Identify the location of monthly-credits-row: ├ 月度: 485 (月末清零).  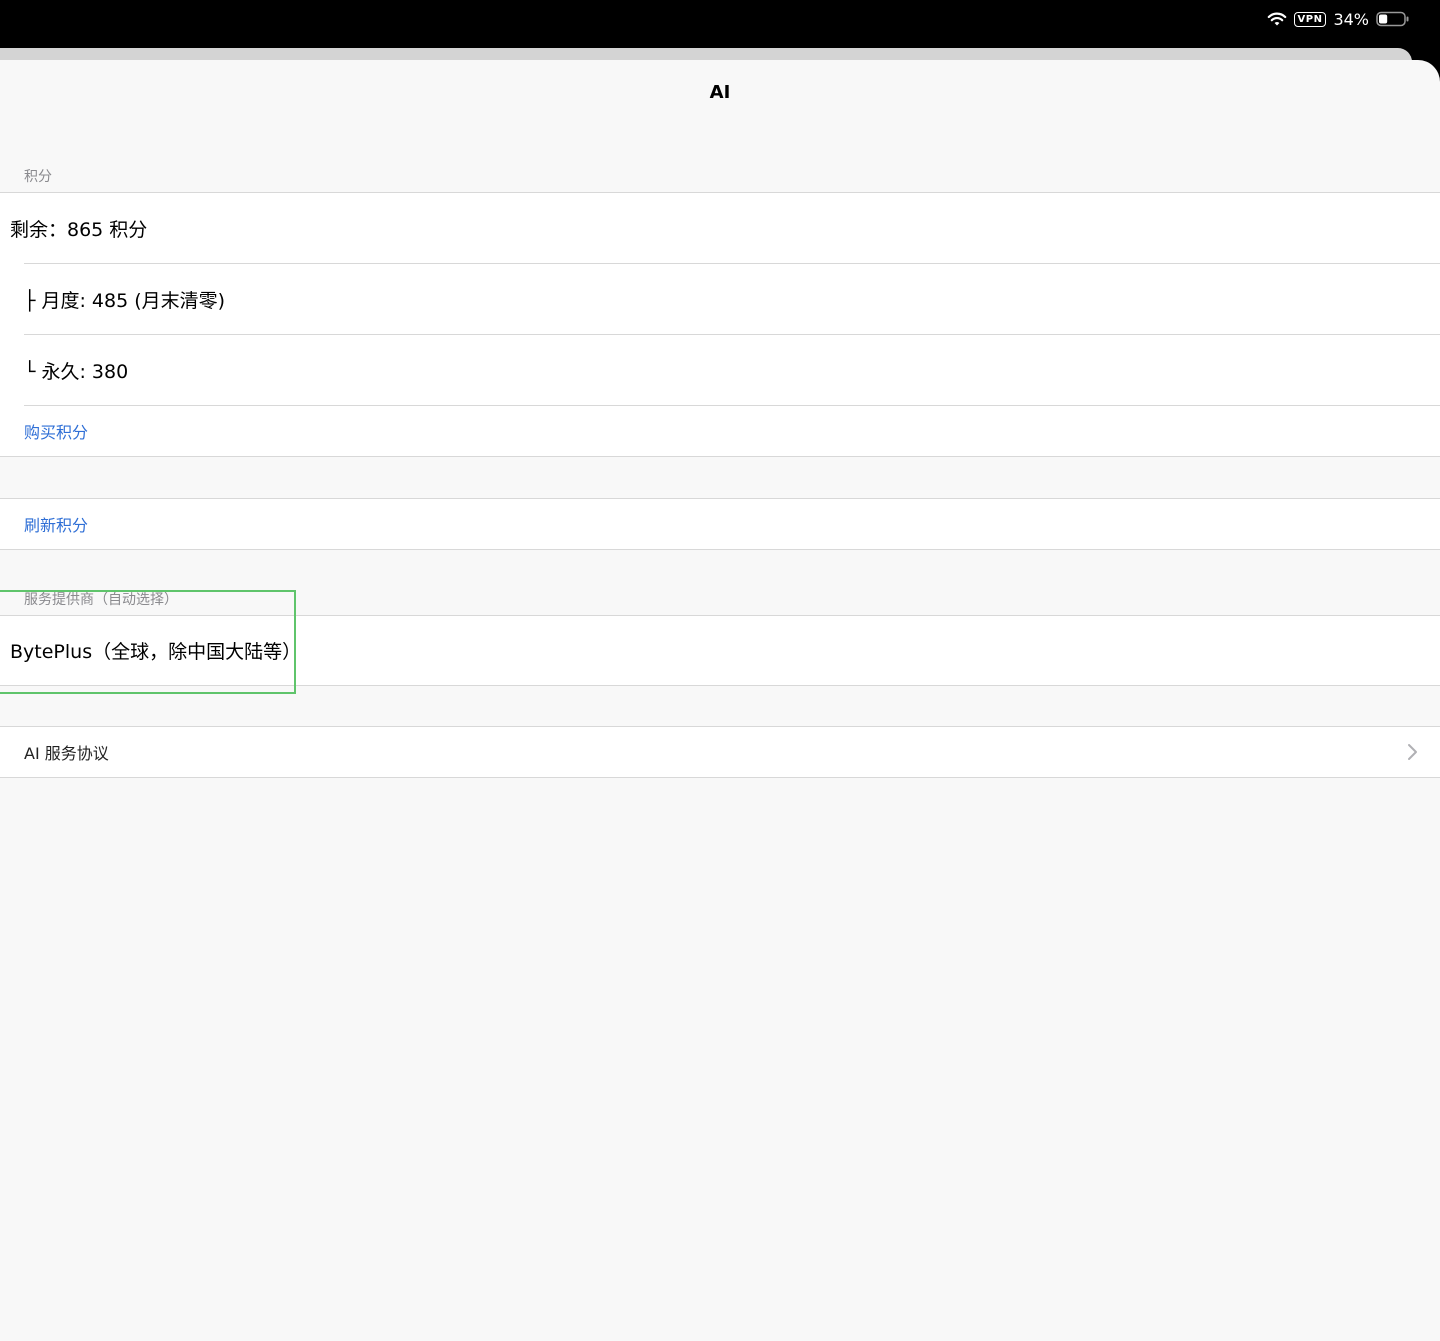
(720, 299).